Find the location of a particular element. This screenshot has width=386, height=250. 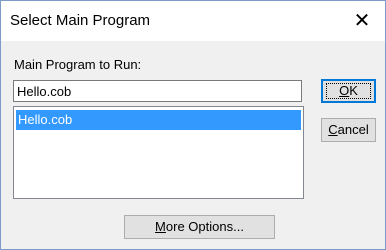

cancel-label-rest: ancel is located at coordinates (353, 129).